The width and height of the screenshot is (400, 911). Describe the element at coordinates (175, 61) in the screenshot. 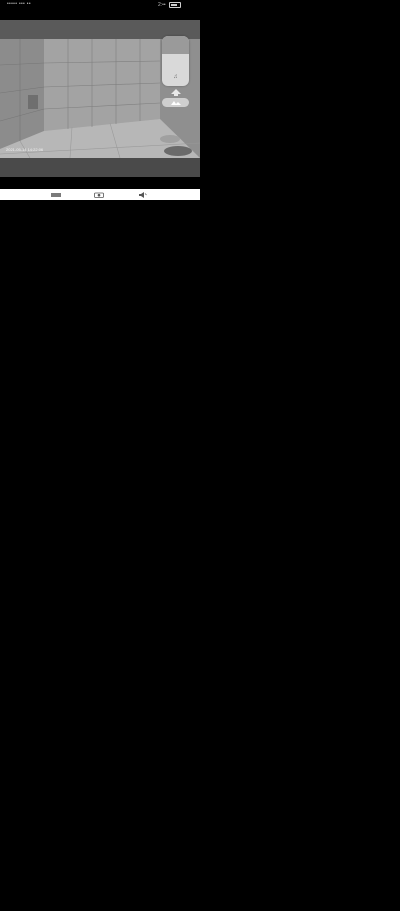

I see `ptz-panel: ♫` at that location.